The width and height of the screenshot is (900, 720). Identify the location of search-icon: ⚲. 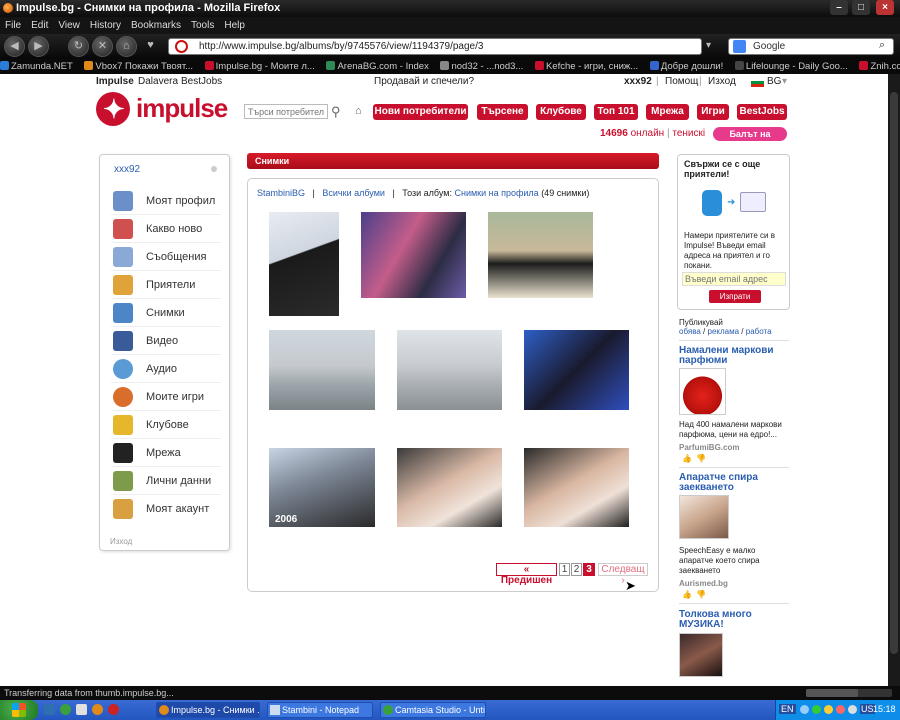
(336, 112).